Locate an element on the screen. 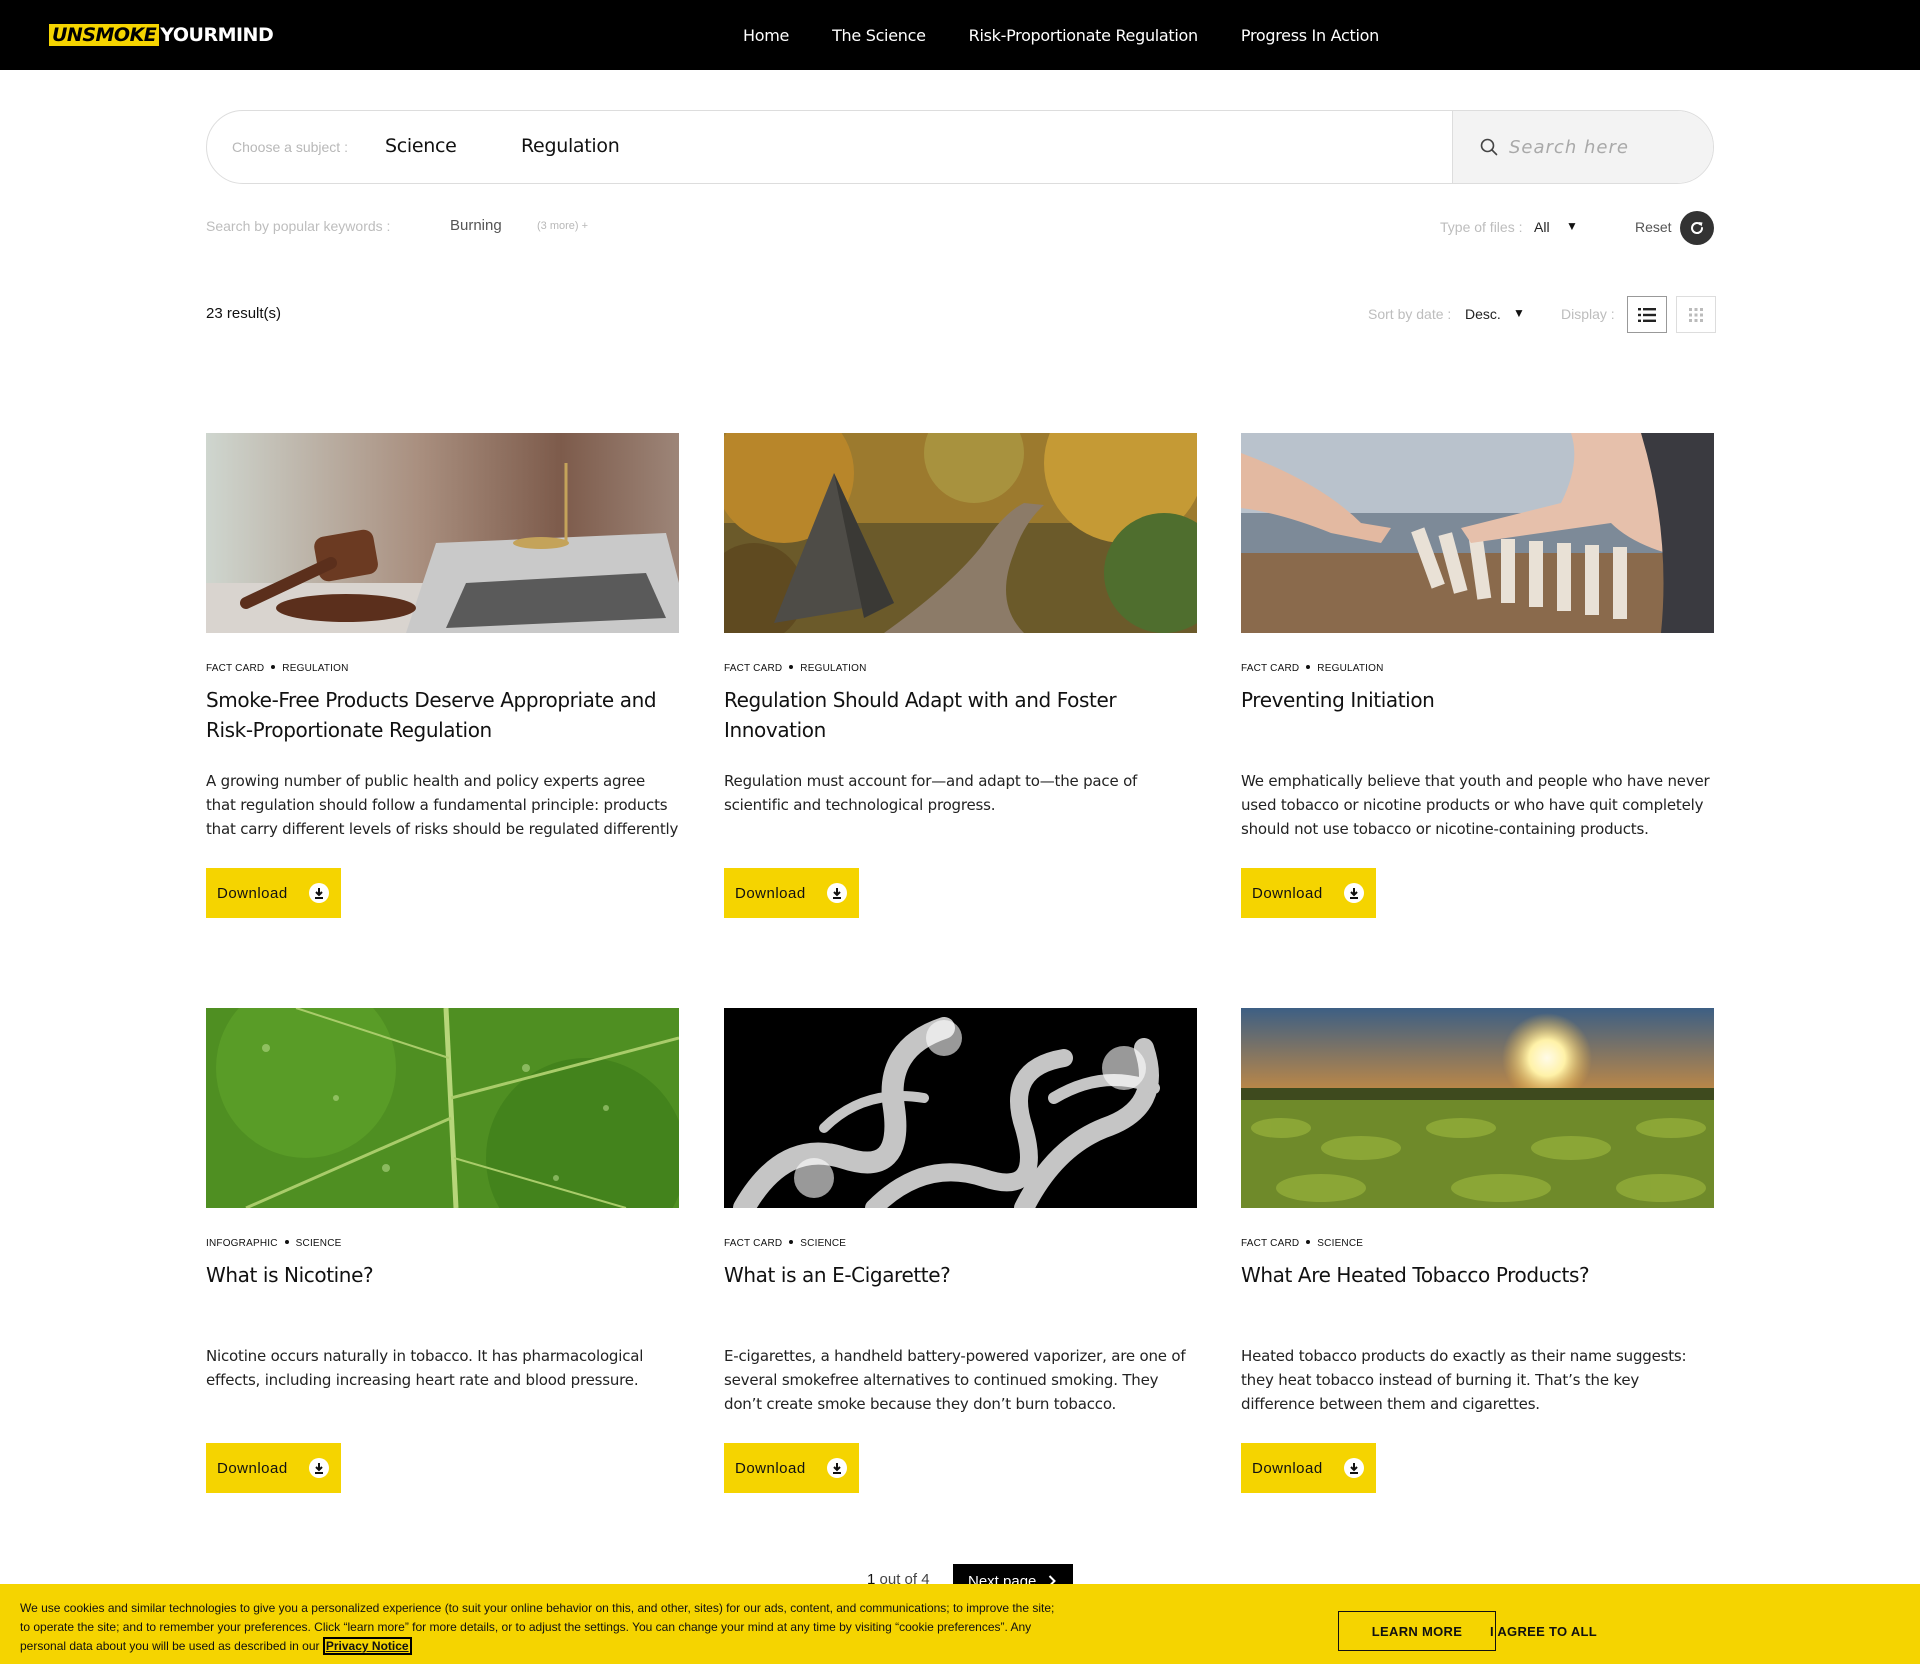 Image resolution: width=1920 pixels, height=1664 pixels. reset-button is located at coordinates (1697, 228).